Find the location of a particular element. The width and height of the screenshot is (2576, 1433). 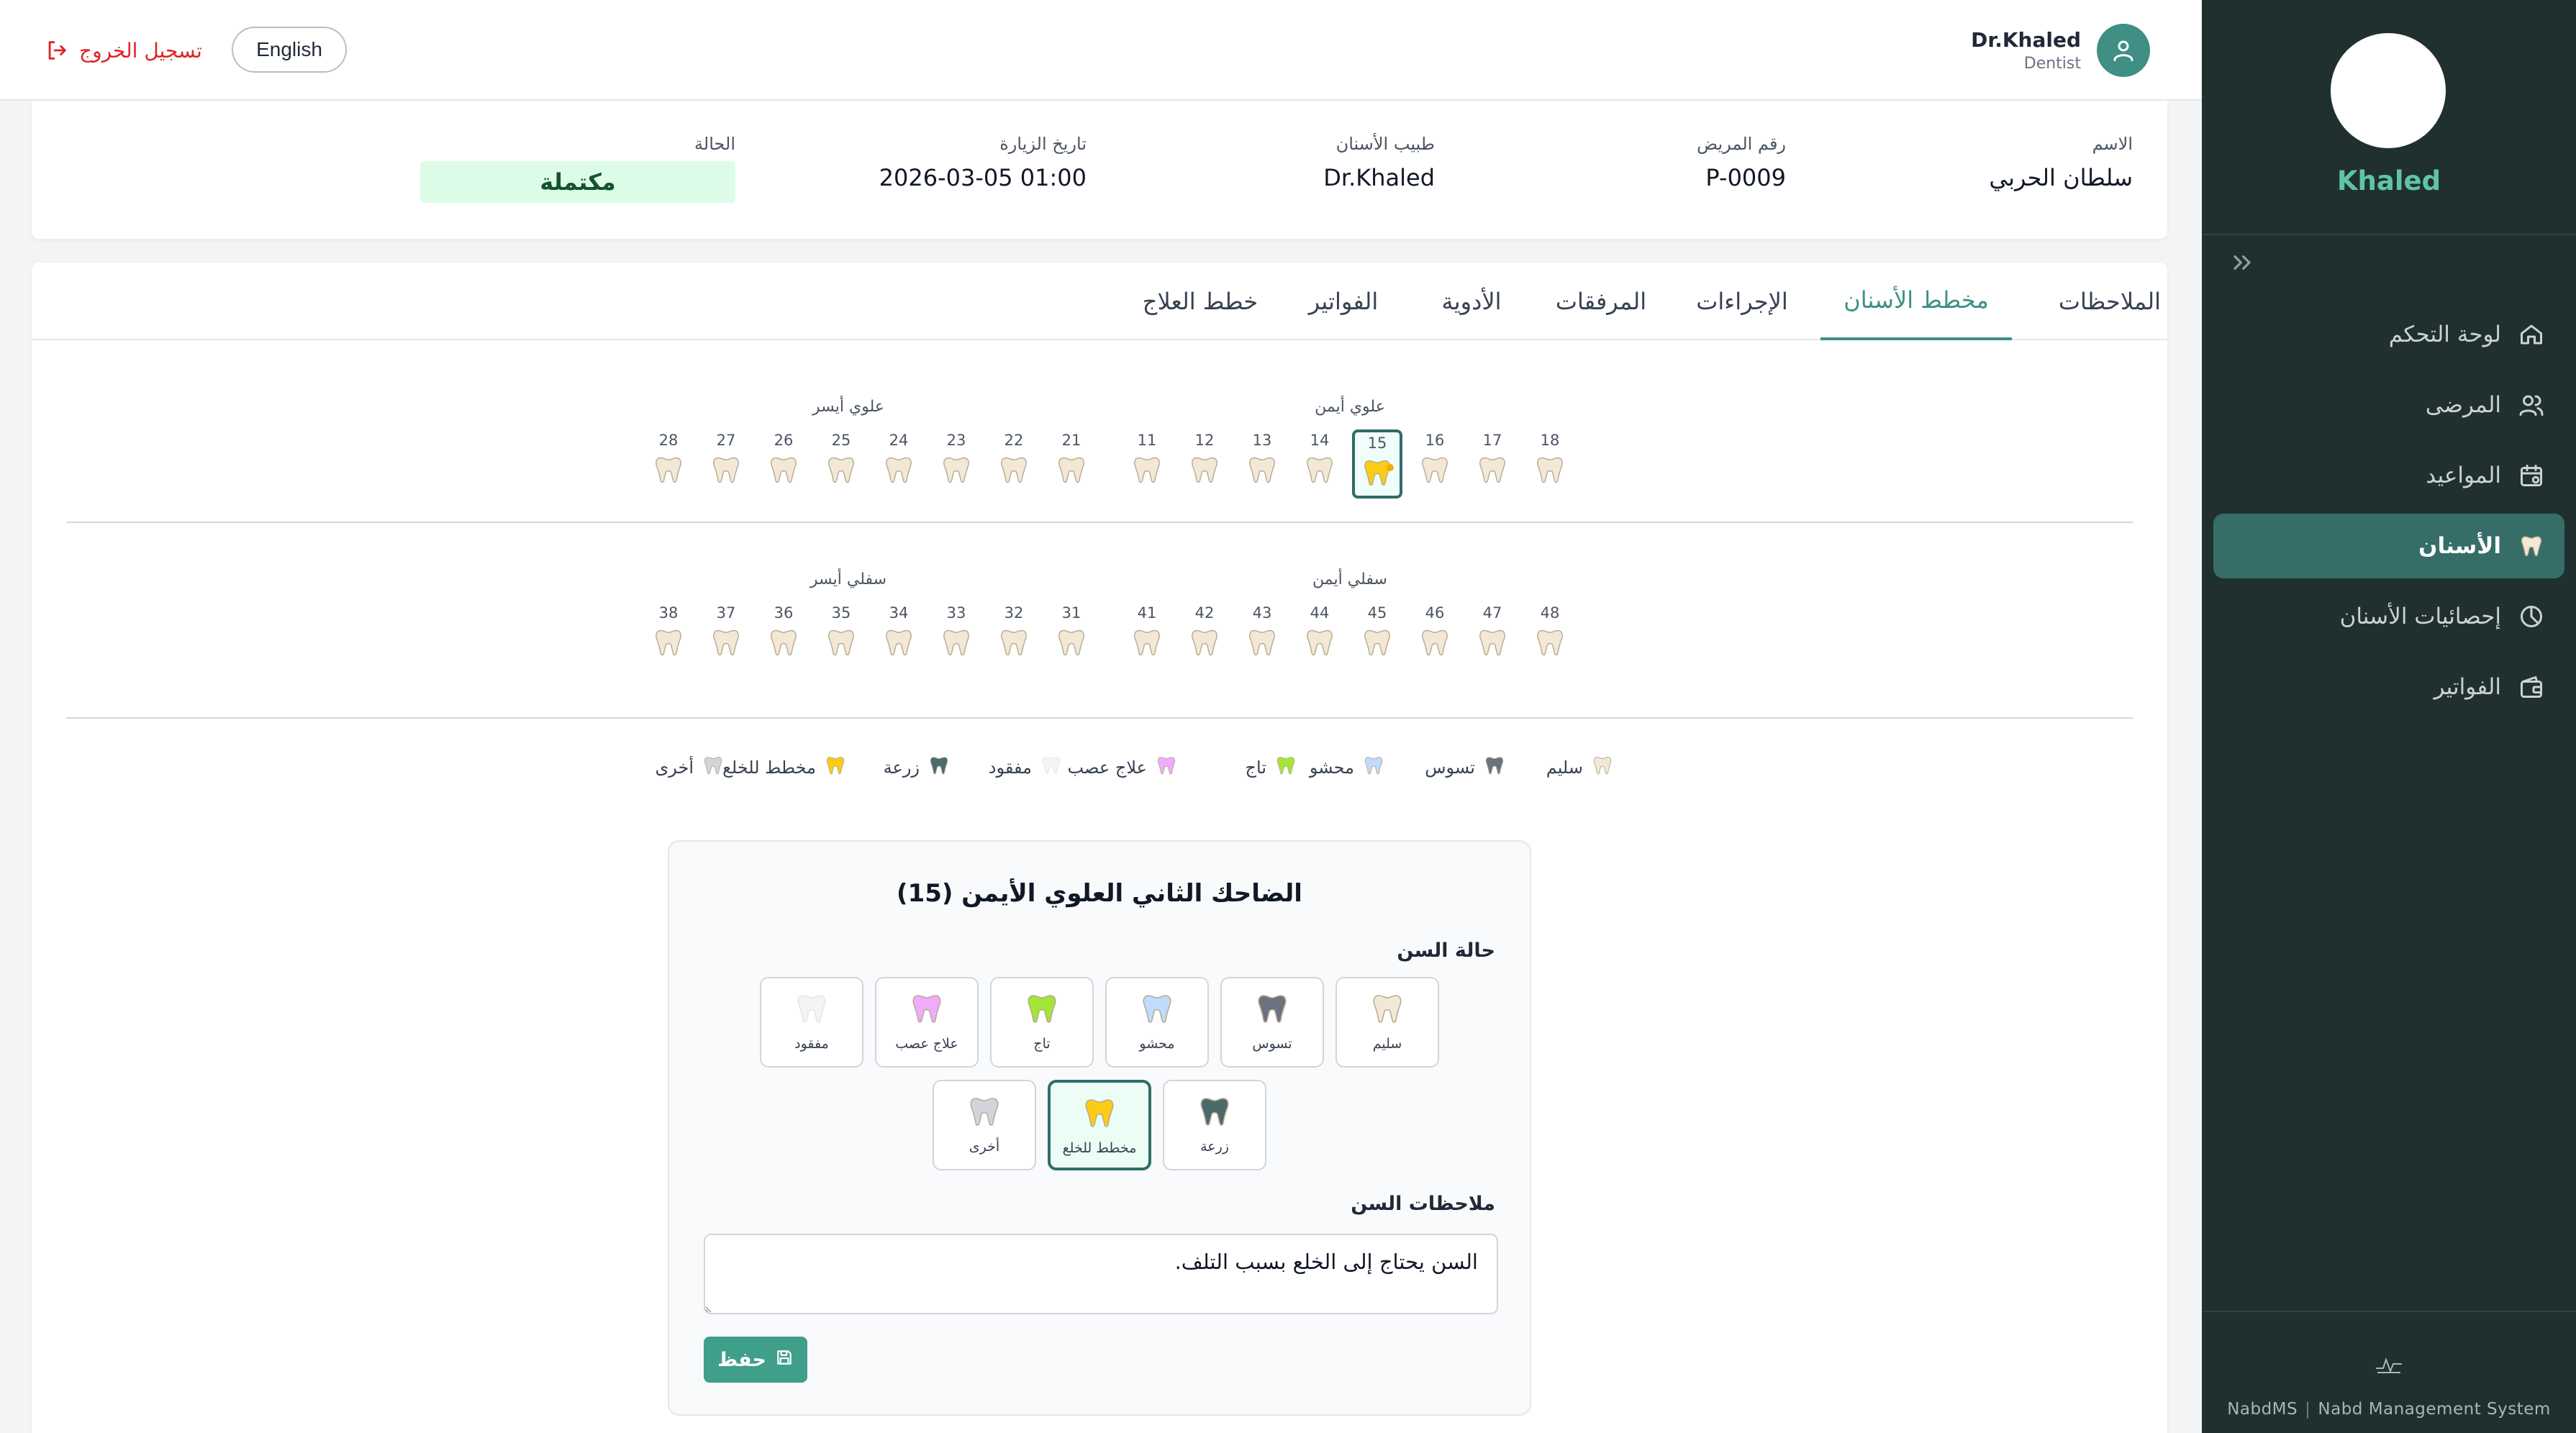

pie-chart-icon is located at coordinates (2531, 616).